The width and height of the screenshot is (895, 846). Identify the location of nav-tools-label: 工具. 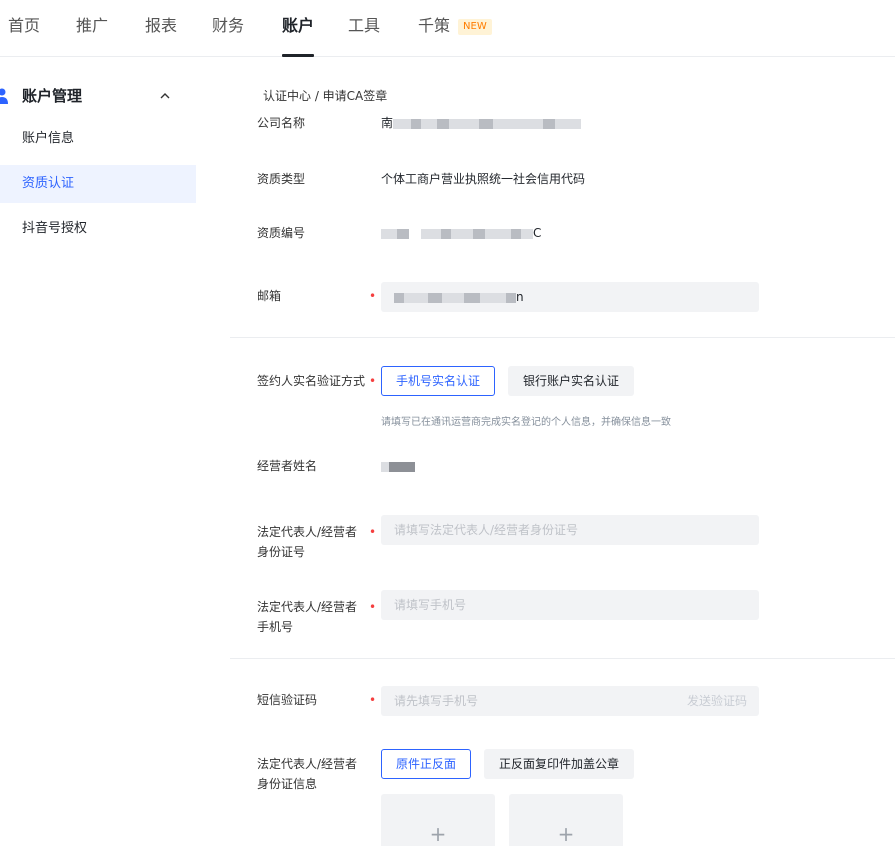
(364, 25).